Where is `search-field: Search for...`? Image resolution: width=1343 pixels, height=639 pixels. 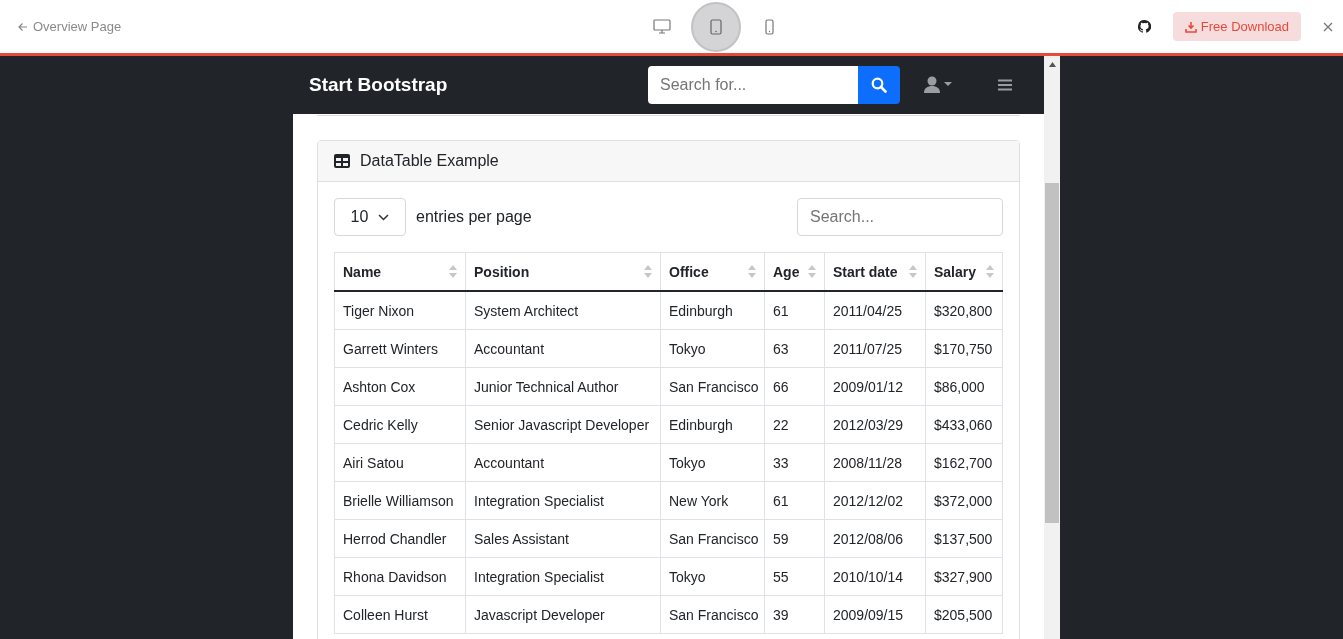 search-field: Search for... is located at coordinates (753, 85).